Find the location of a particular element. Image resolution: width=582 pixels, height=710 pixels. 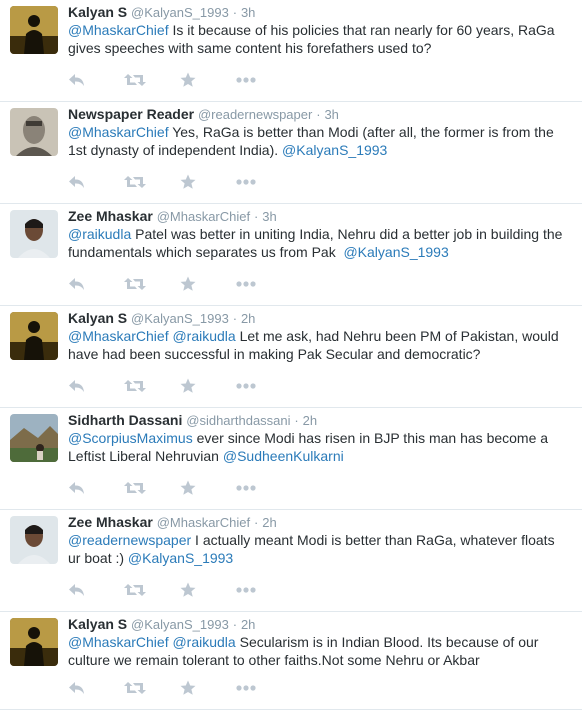

user-name: Newspaper Reader is located at coordinates (131, 114).